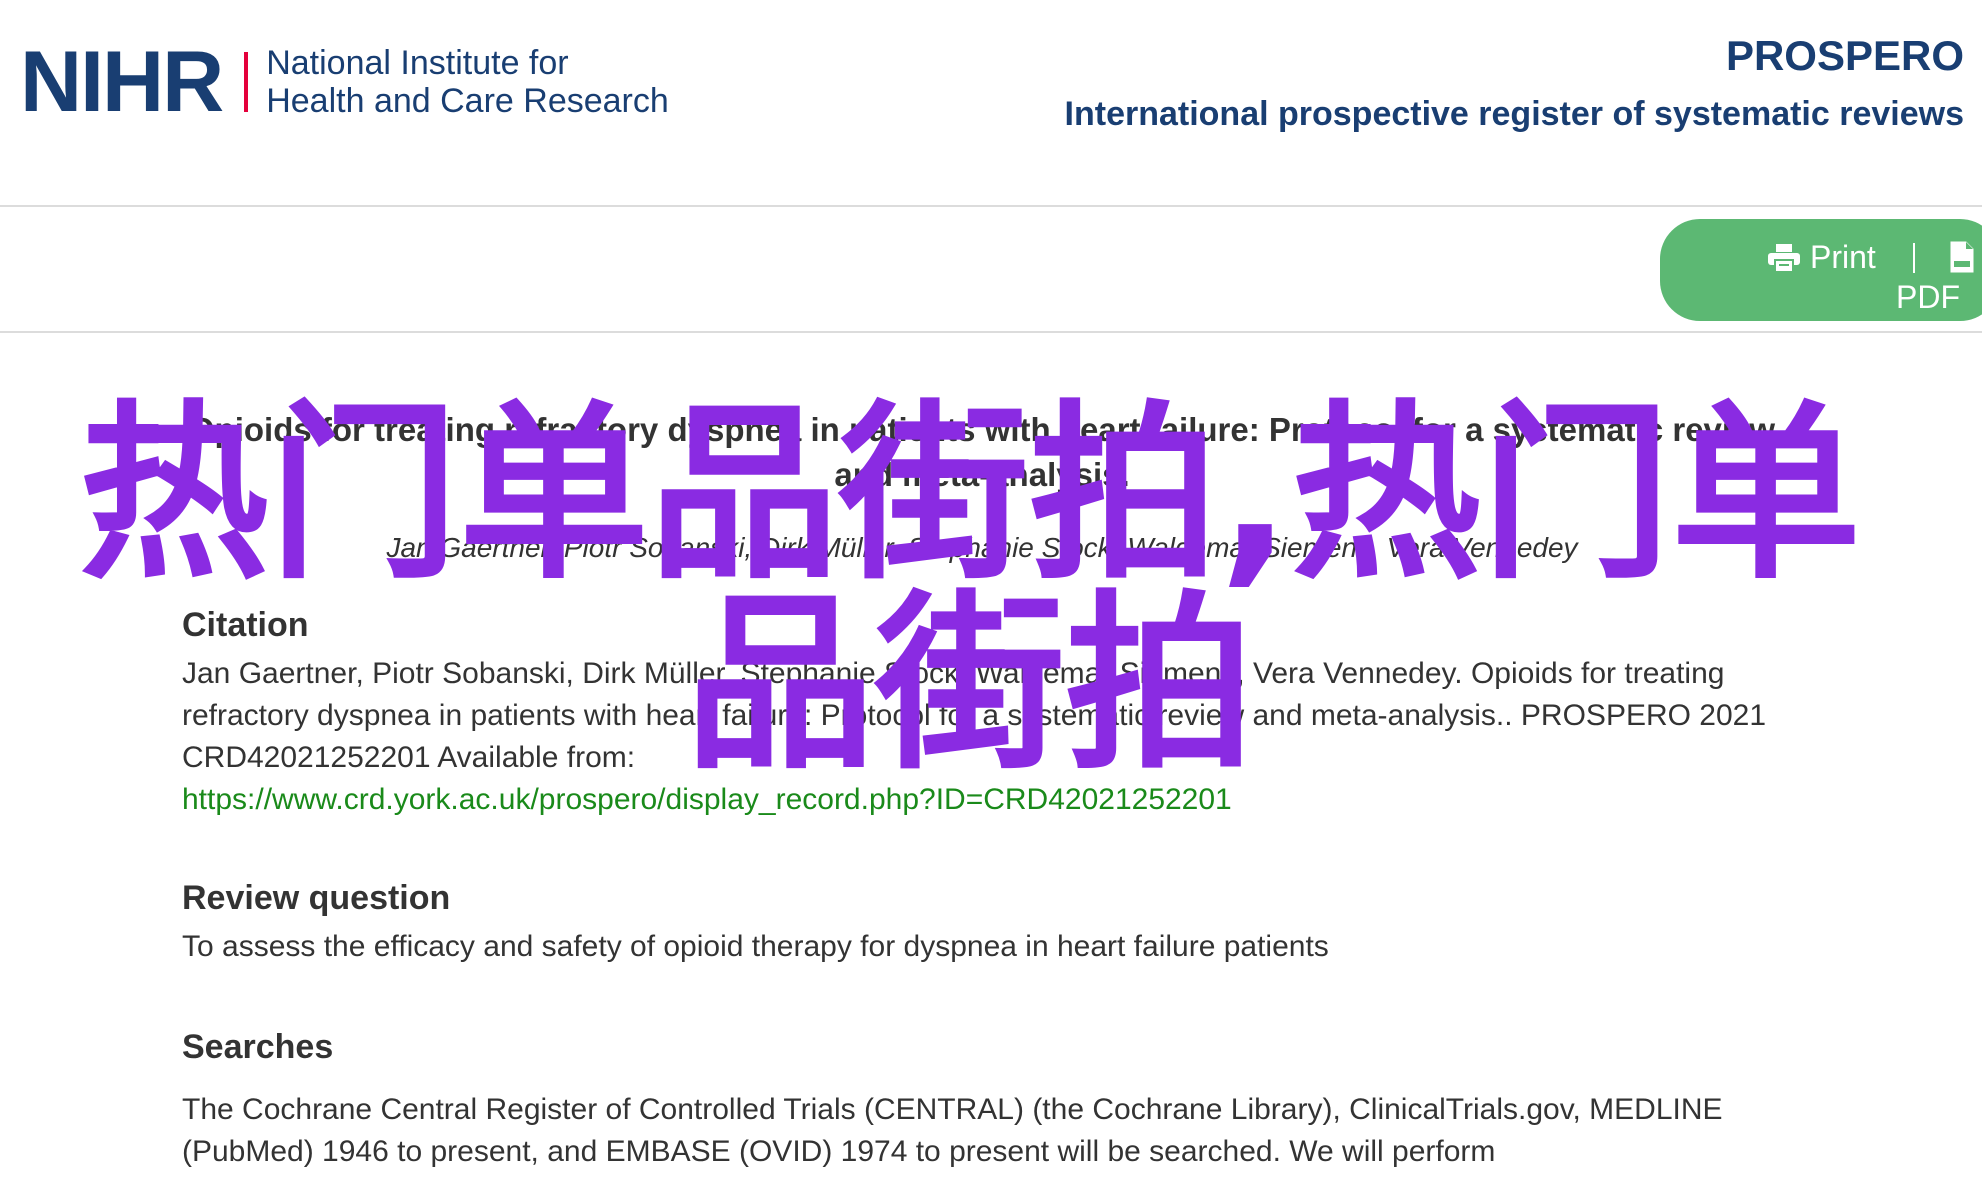  I want to click on review-question-heading: Review question, so click(316, 898).